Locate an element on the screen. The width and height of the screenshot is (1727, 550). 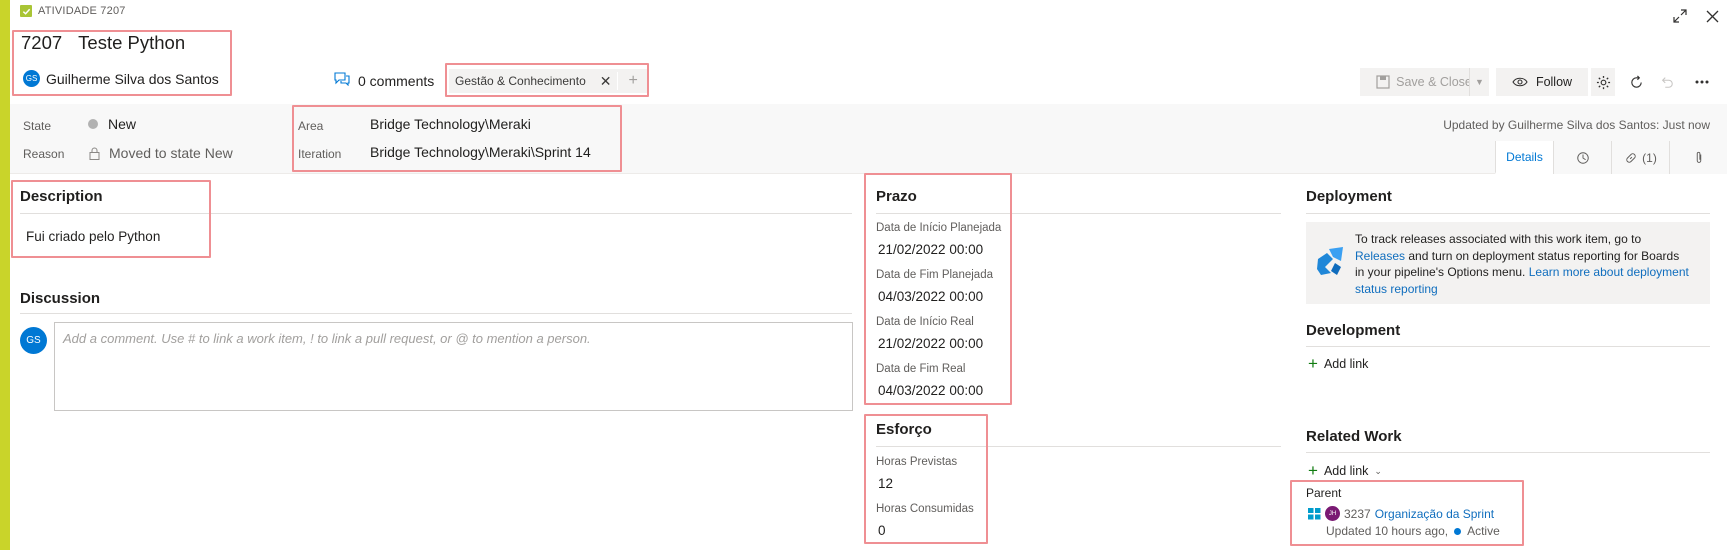
work-item-title: 7207 Teste Python is located at coordinates (103, 43).